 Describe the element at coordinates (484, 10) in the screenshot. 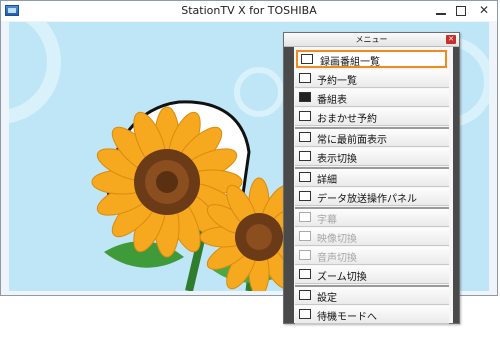

I see `close-button: ✕` at that location.